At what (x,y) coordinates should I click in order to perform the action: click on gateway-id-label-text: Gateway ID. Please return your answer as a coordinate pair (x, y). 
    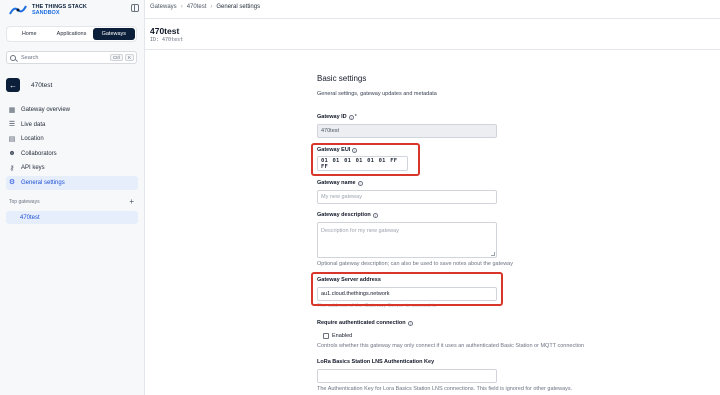
    Looking at the image, I should click on (332, 117).